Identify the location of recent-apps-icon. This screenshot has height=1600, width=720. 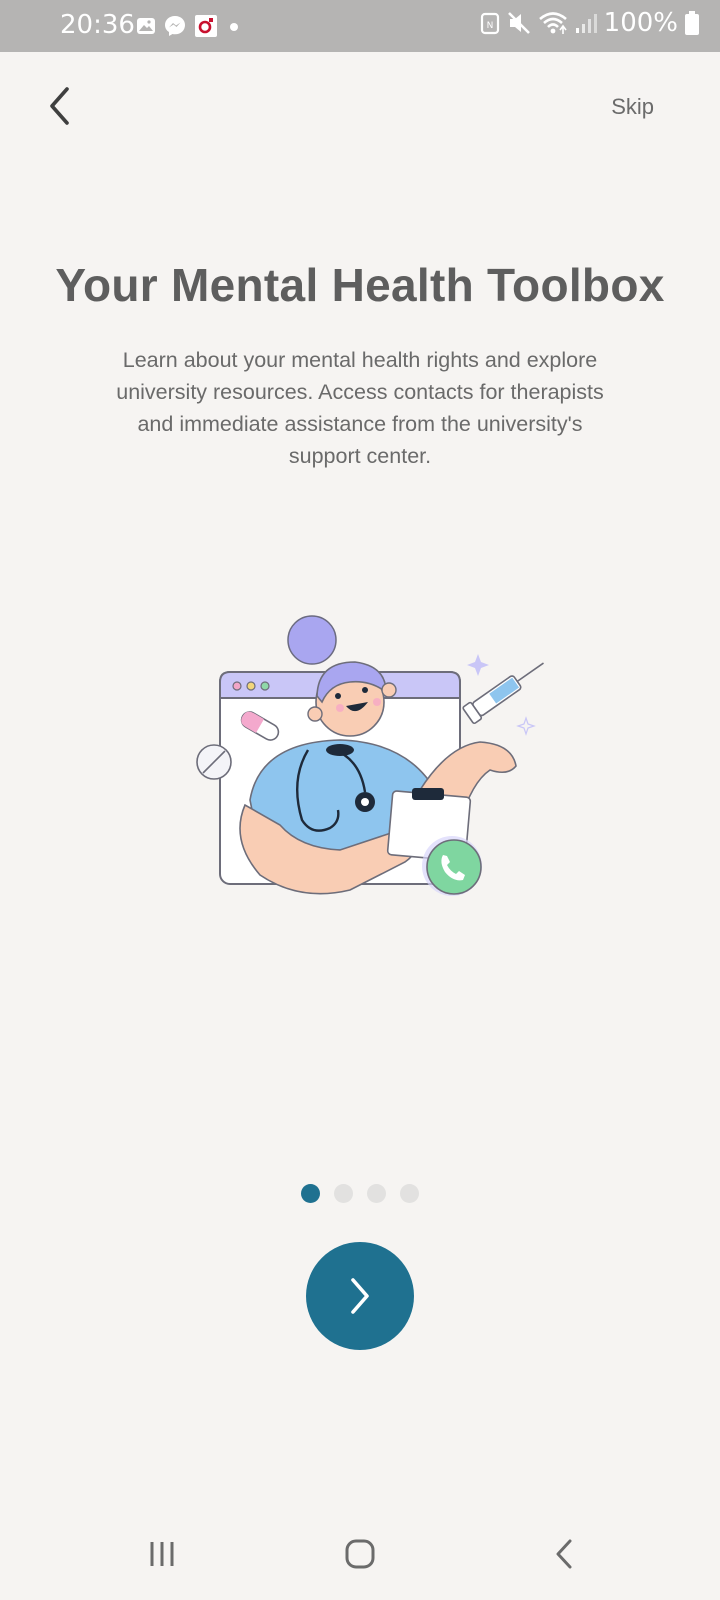
(162, 1554).